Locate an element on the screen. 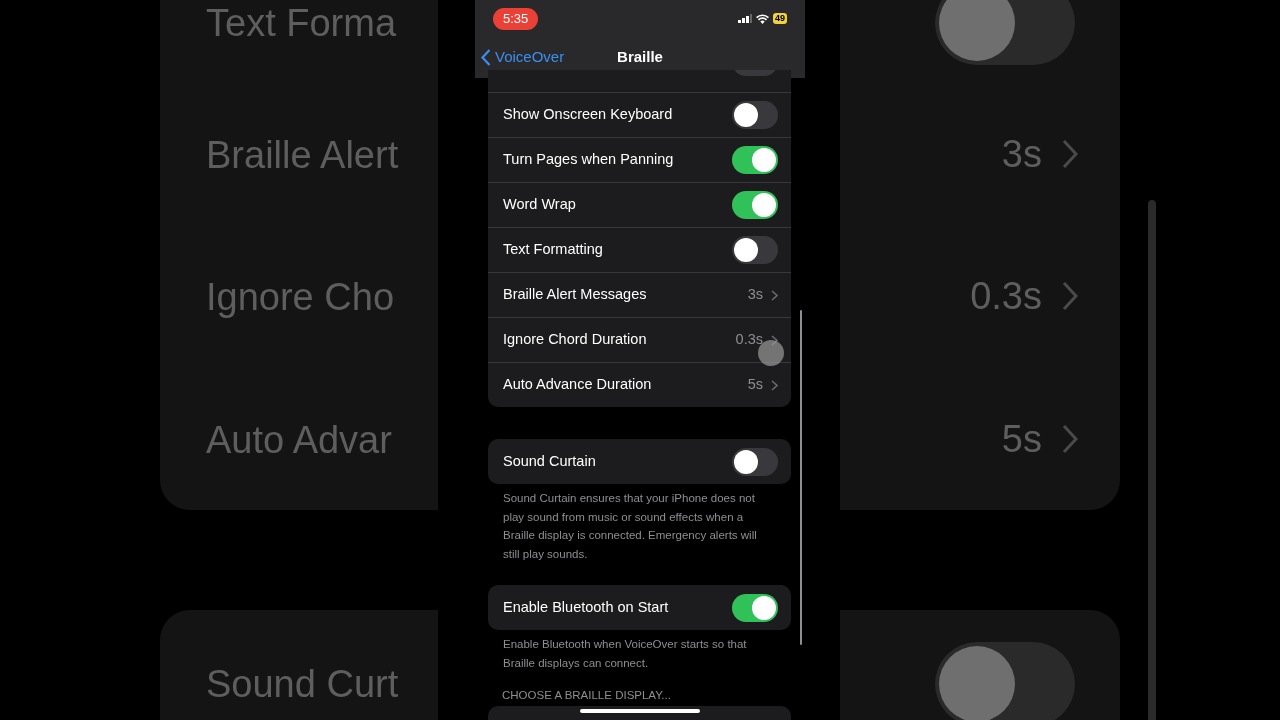 The image size is (1280, 720). row-label: Word Wrap is located at coordinates (539, 205).